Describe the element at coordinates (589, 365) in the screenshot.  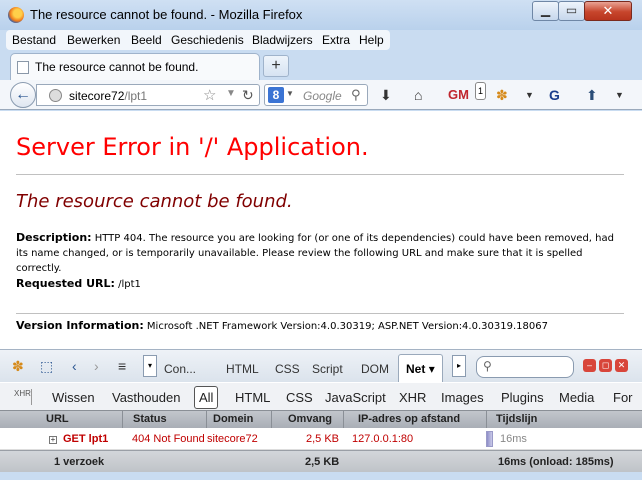
I see `firebug-minimize-icon: –` at that location.